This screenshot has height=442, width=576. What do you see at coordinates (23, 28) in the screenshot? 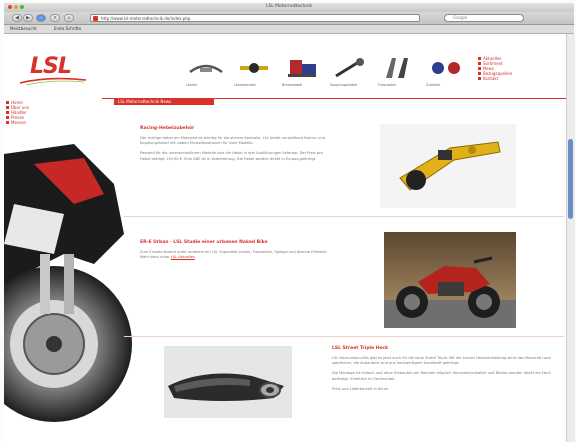
I see `bookmark-most-visited: Meistbesucht` at bounding box center [23, 28].